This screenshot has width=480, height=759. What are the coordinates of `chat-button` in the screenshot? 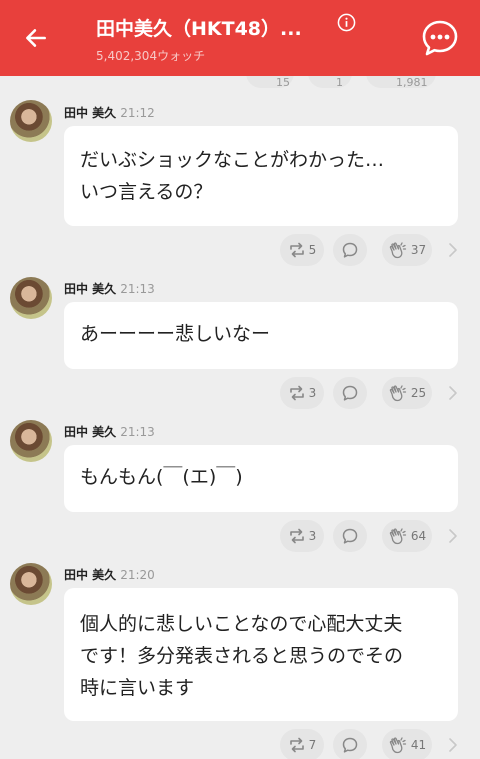 It's located at (440, 38).